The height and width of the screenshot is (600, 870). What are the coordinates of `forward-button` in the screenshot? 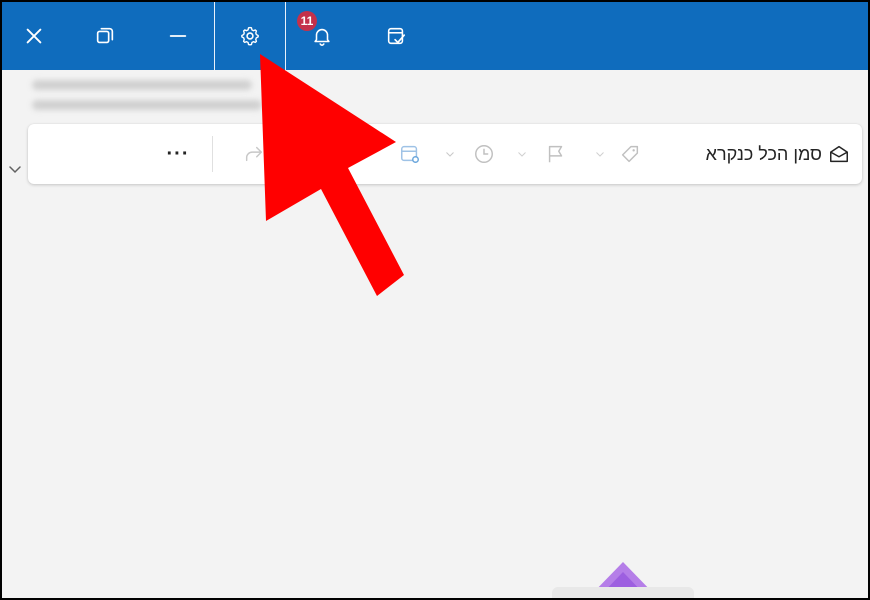 It's located at (254, 154).